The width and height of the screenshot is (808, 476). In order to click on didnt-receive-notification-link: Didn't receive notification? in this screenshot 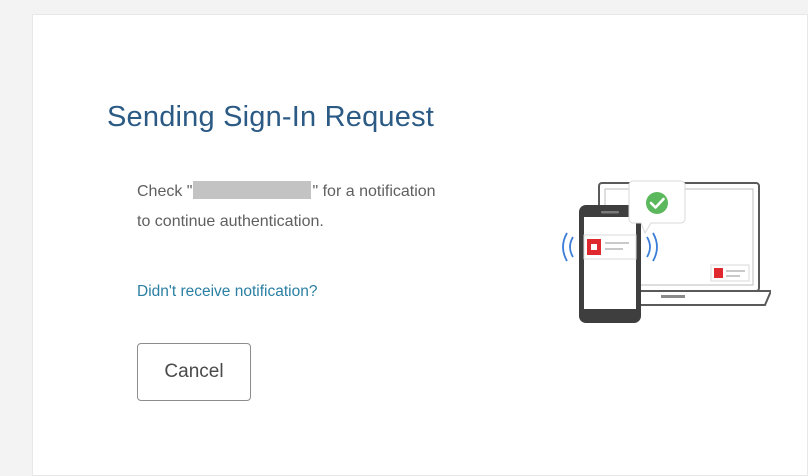, I will do `click(227, 292)`.